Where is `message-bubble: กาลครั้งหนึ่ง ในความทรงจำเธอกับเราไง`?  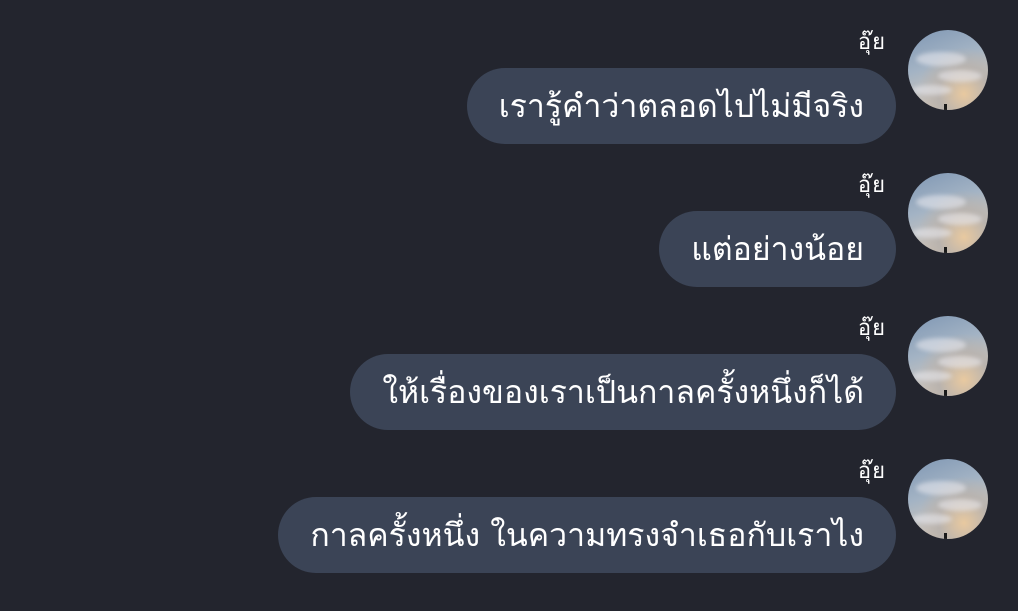
message-bubble: กาลครั้งหนึ่ง ในความทรงจำเธอกับเราไง is located at coordinates (587, 535).